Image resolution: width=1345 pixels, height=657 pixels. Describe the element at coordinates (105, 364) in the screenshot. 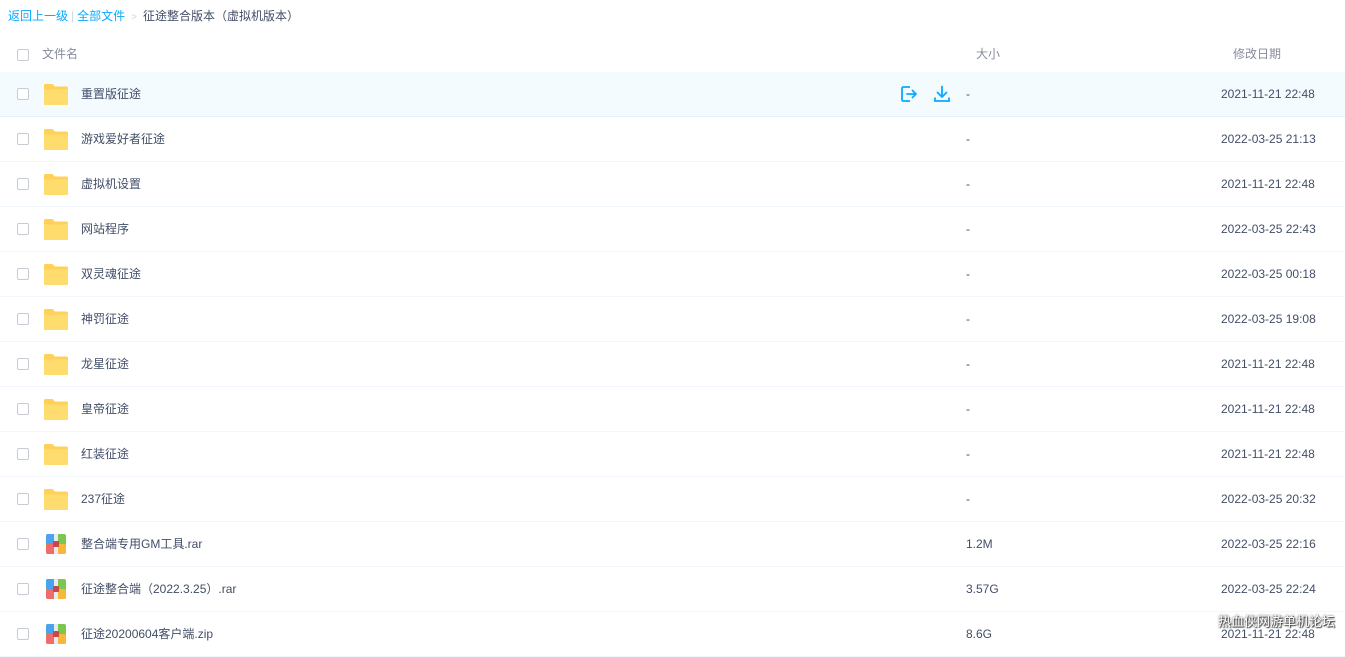

I see `file-name: 龙星征途` at that location.